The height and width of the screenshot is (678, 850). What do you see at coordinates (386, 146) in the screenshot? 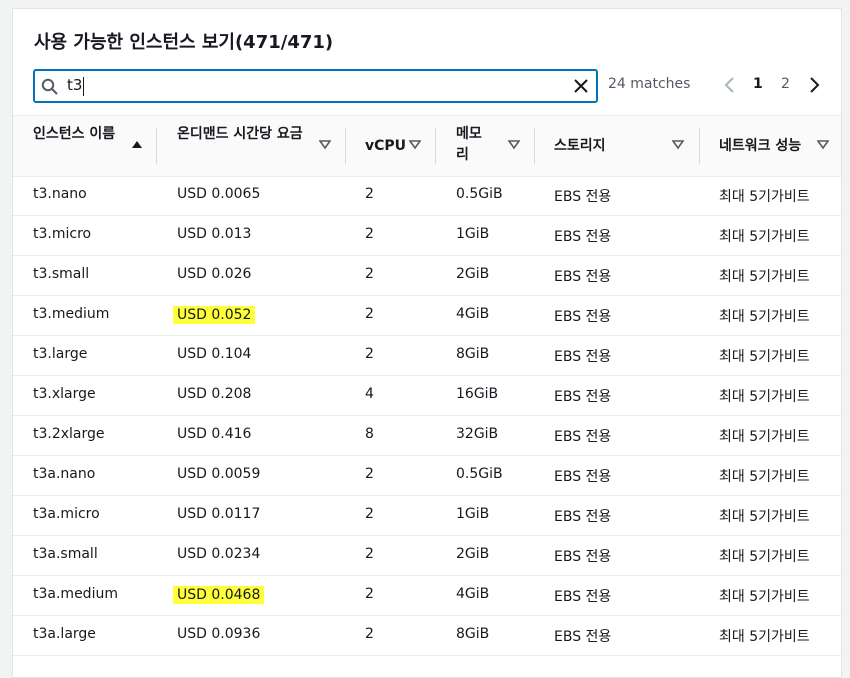
I see `column-header-label: vCPU` at bounding box center [386, 146].